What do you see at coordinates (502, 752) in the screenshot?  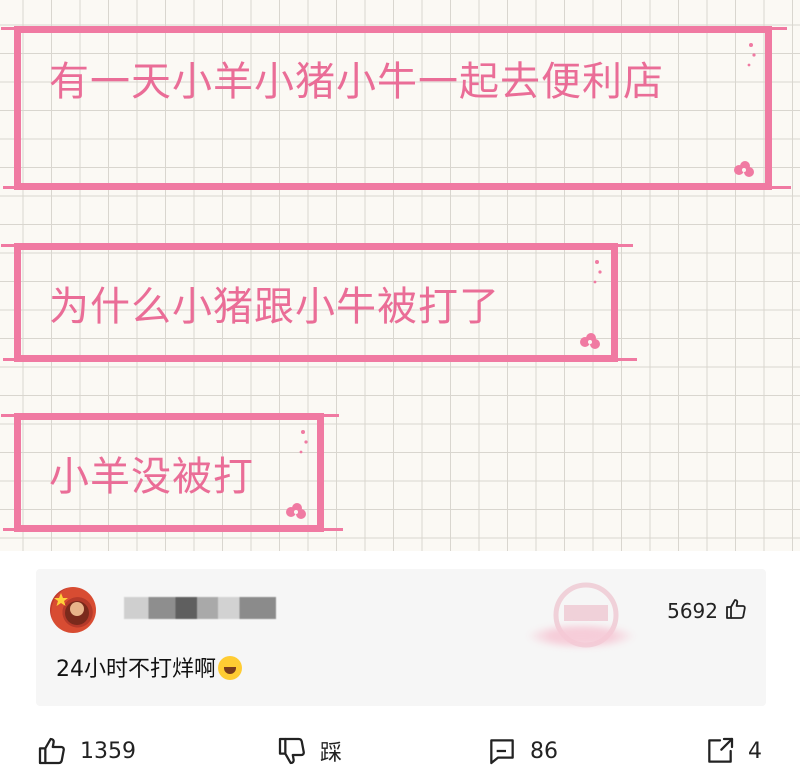 I see `comment-bubble-icon` at bounding box center [502, 752].